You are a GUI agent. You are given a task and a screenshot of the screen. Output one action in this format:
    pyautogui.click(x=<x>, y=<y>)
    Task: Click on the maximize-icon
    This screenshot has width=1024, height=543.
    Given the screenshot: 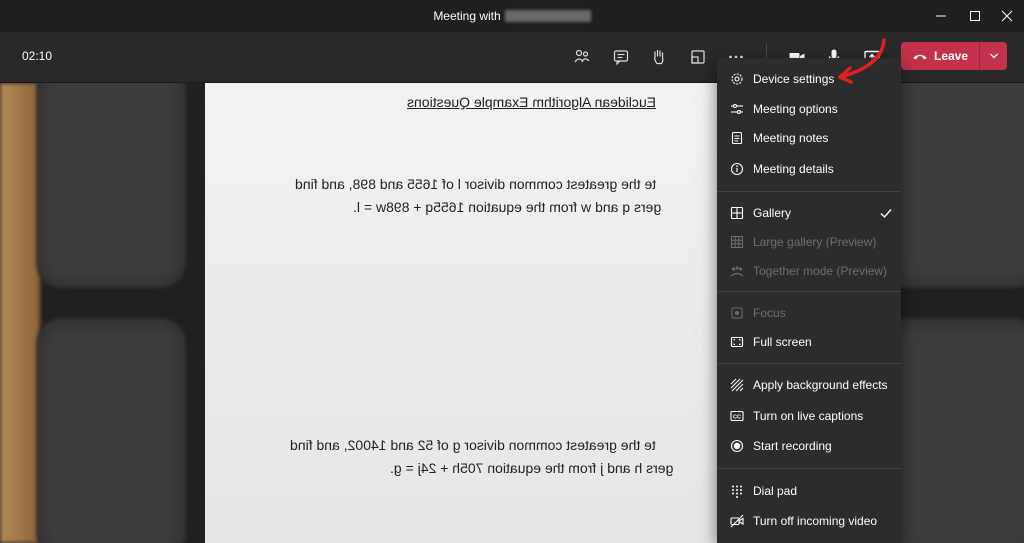 What is the action you would take?
    pyautogui.click(x=975, y=16)
    